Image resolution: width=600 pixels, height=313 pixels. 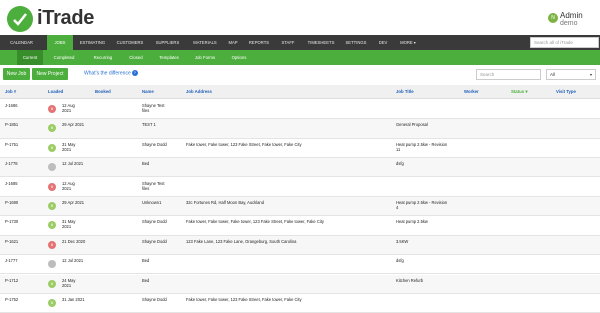 I want to click on tab-options: Options, so click(x=239, y=57).